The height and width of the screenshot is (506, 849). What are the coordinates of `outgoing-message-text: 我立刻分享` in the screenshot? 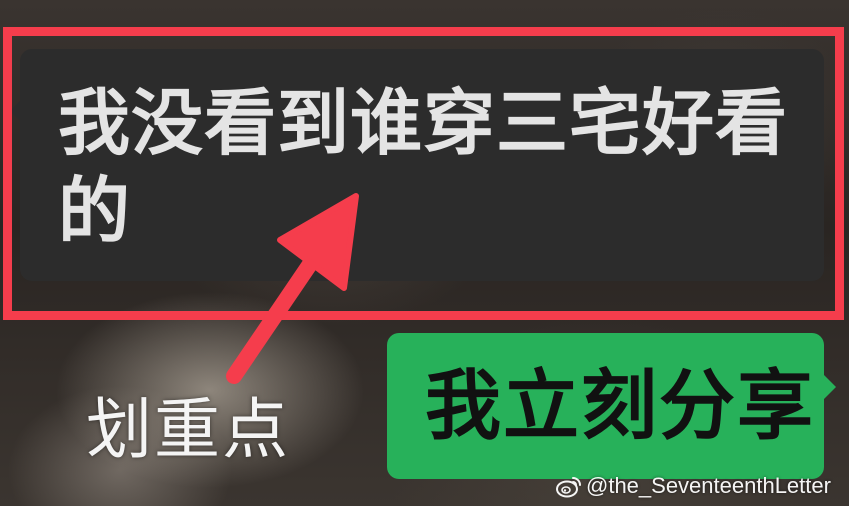 It's located at (620, 405).